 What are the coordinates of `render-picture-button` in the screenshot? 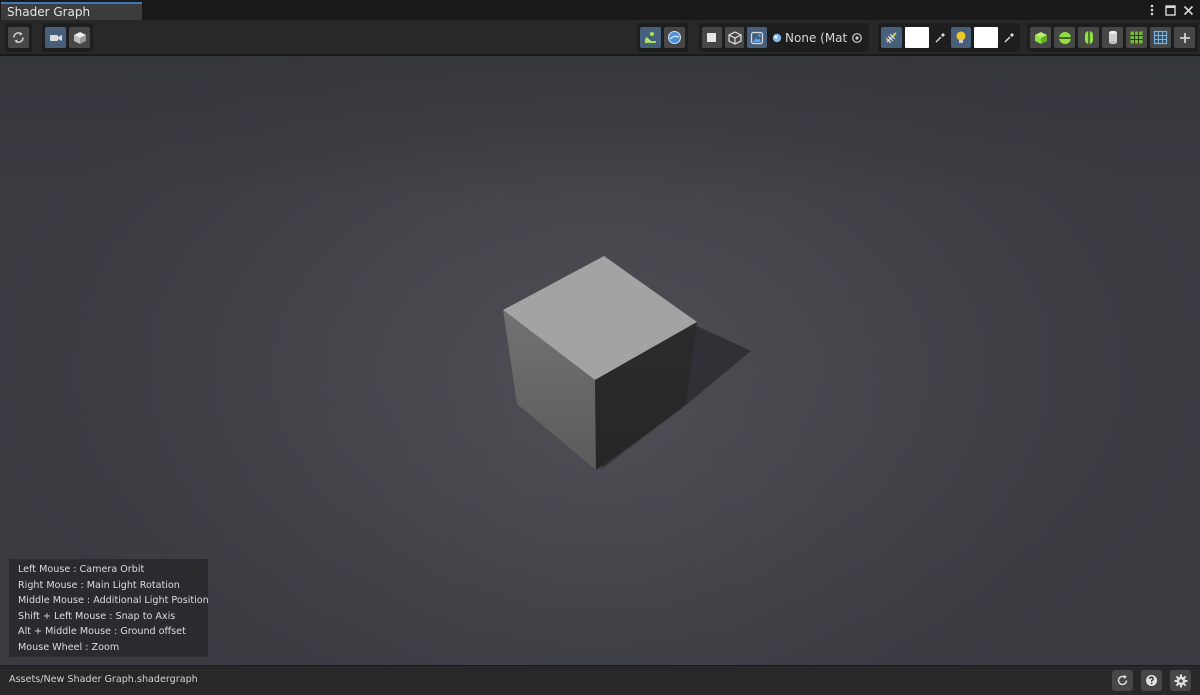 It's located at (757, 37).